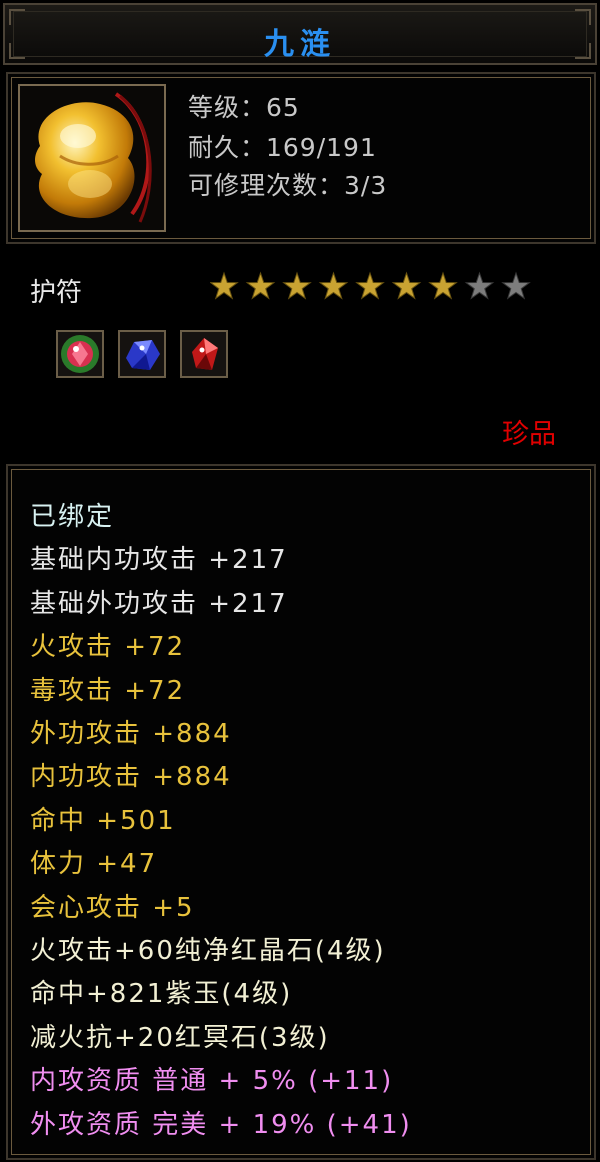  I want to click on yellow-jade-amulet-icon, so click(93, 157).